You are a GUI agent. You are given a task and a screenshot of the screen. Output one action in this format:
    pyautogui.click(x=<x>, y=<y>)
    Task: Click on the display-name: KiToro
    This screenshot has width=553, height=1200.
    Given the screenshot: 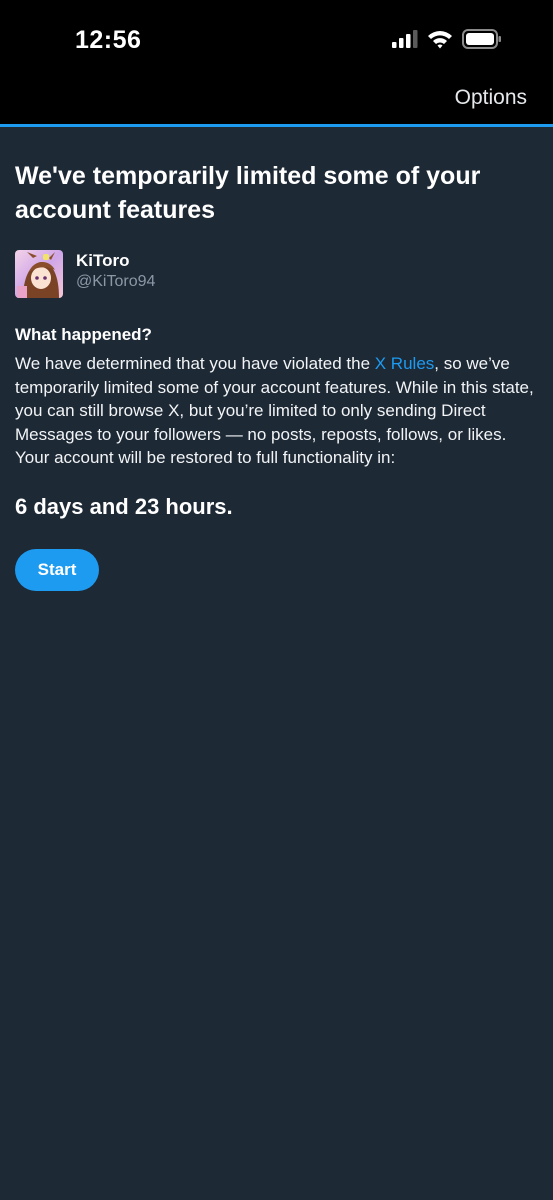 What is the action you would take?
    pyautogui.click(x=103, y=260)
    